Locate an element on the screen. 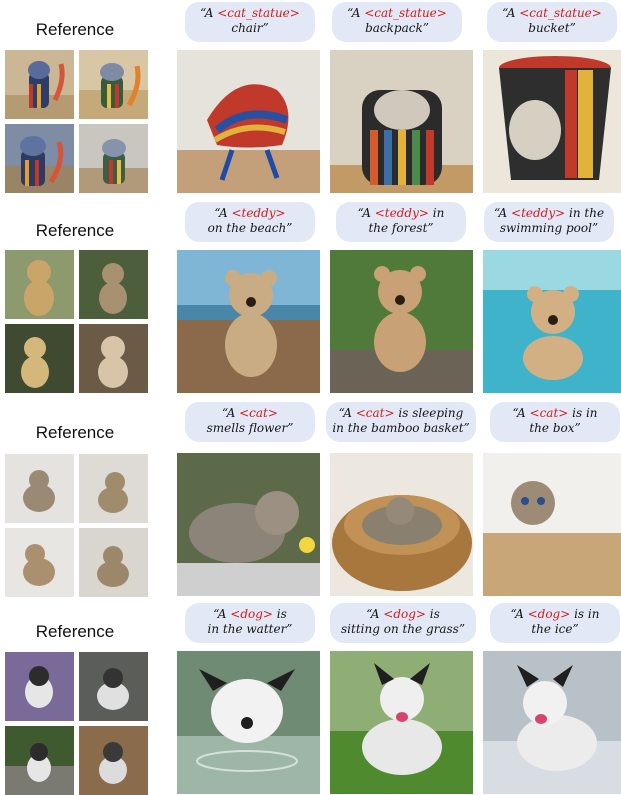 The height and width of the screenshot is (795, 621). prompt-bubble: “A <cat_statue> backpack” is located at coordinates (397, 22).